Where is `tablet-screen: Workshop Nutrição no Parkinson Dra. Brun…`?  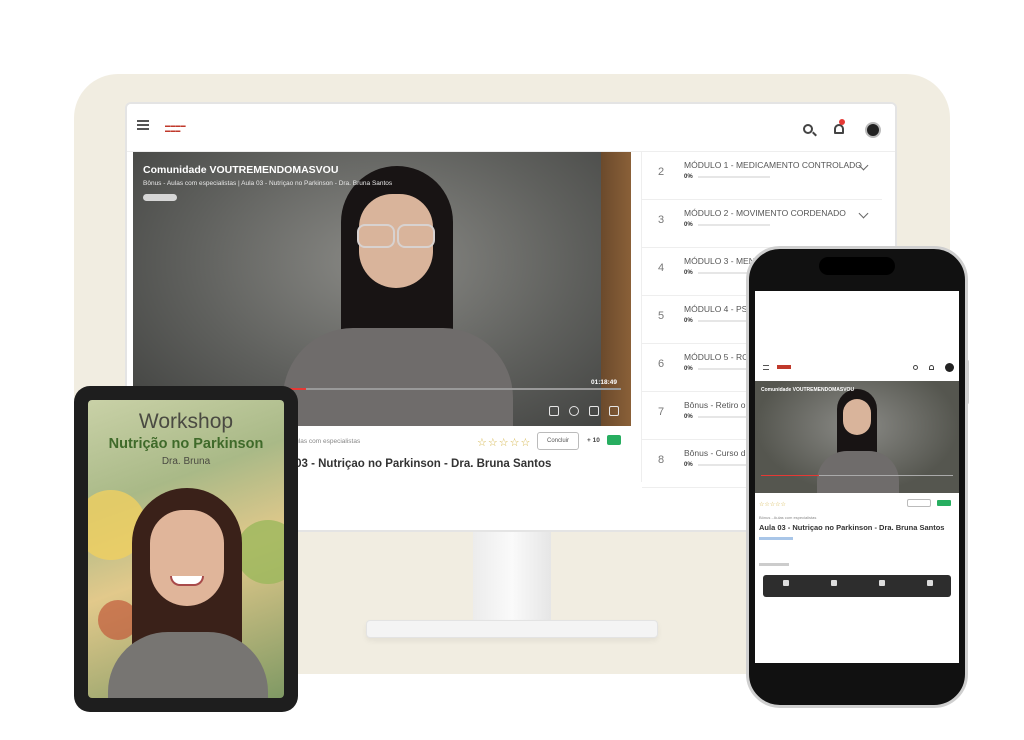 tablet-screen: Workshop Nutrição no Parkinson Dra. Brun… is located at coordinates (186, 549).